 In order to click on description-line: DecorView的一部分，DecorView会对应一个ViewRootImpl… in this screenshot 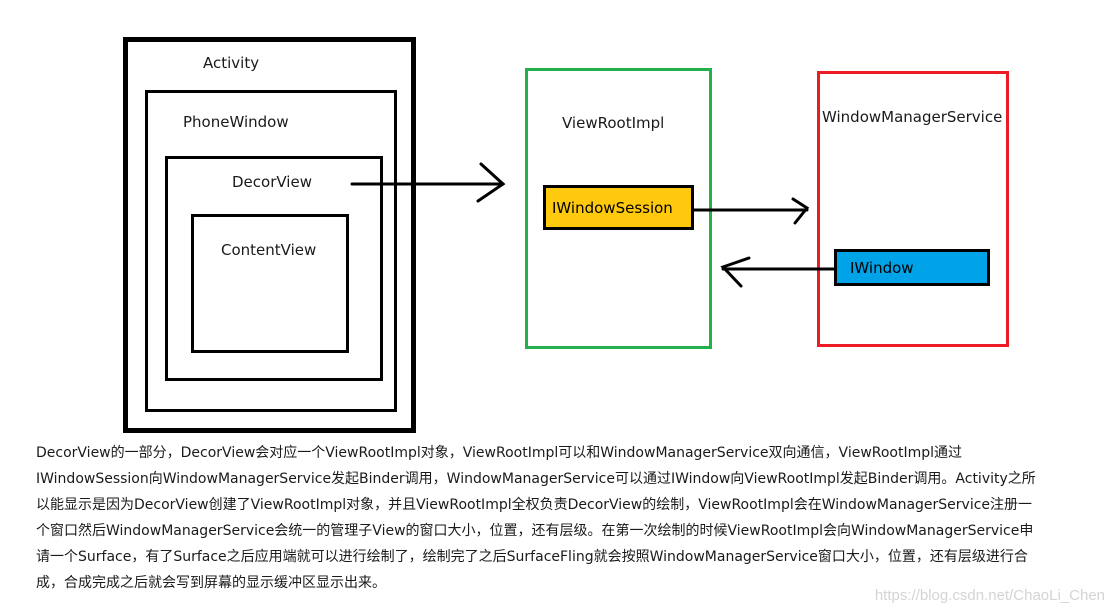, I will do `click(499, 453)`.